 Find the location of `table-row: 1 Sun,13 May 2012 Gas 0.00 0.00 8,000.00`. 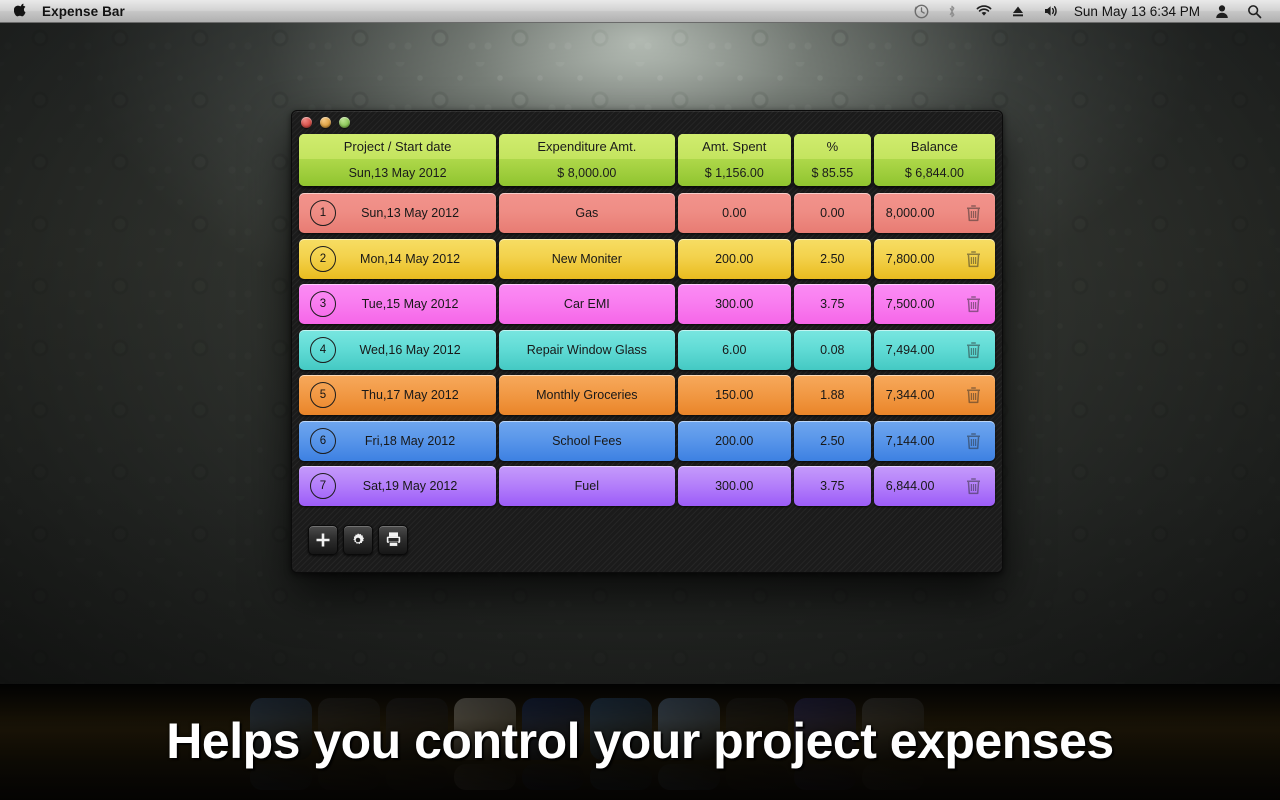

table-row: 1 Sun,13 May 2012 Gas 0.00 0.00 8,000.00 is located at coordinates (647, 213).